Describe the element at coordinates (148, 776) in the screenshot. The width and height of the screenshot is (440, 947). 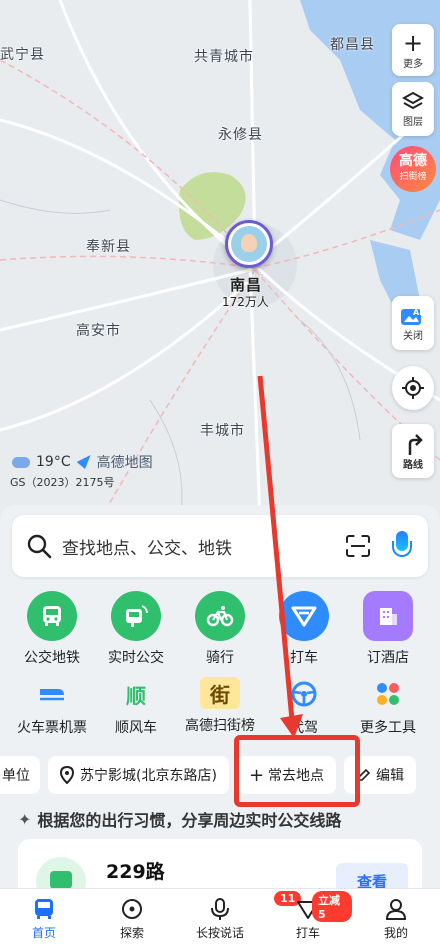
I see `location-label: 苏宁影城(北京东路店)` at that location.